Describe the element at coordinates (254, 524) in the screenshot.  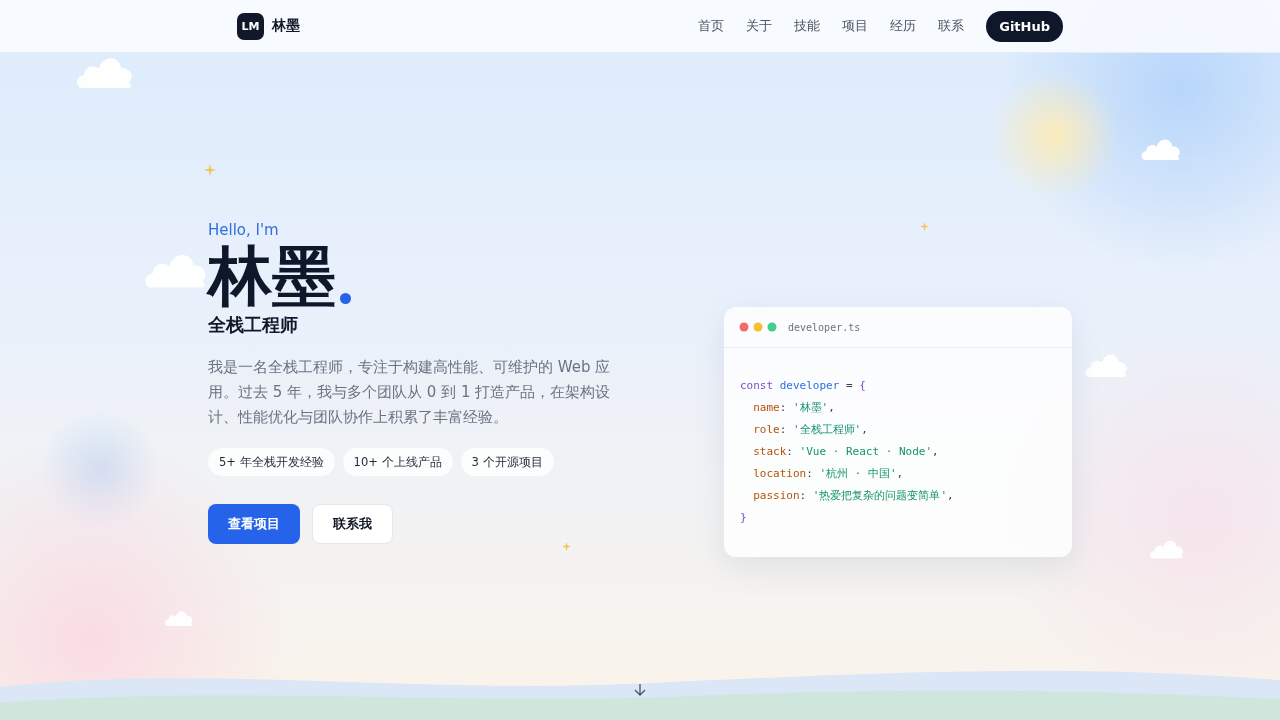
I see `projects-button: 查看项目` at that location.